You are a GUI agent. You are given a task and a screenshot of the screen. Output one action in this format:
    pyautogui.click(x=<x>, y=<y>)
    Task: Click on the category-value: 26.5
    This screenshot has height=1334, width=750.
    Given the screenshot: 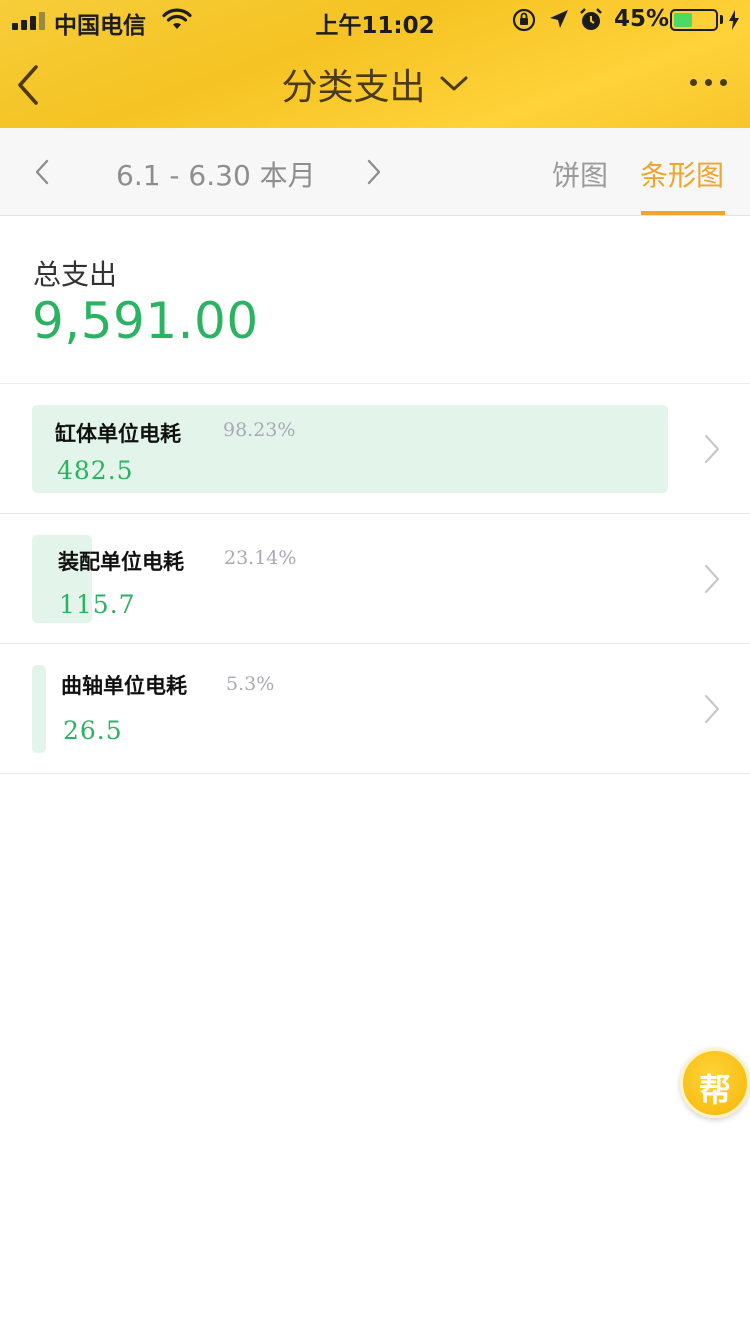 What is the action you would take?
    pyautogui.click(x=93, y=730)
    